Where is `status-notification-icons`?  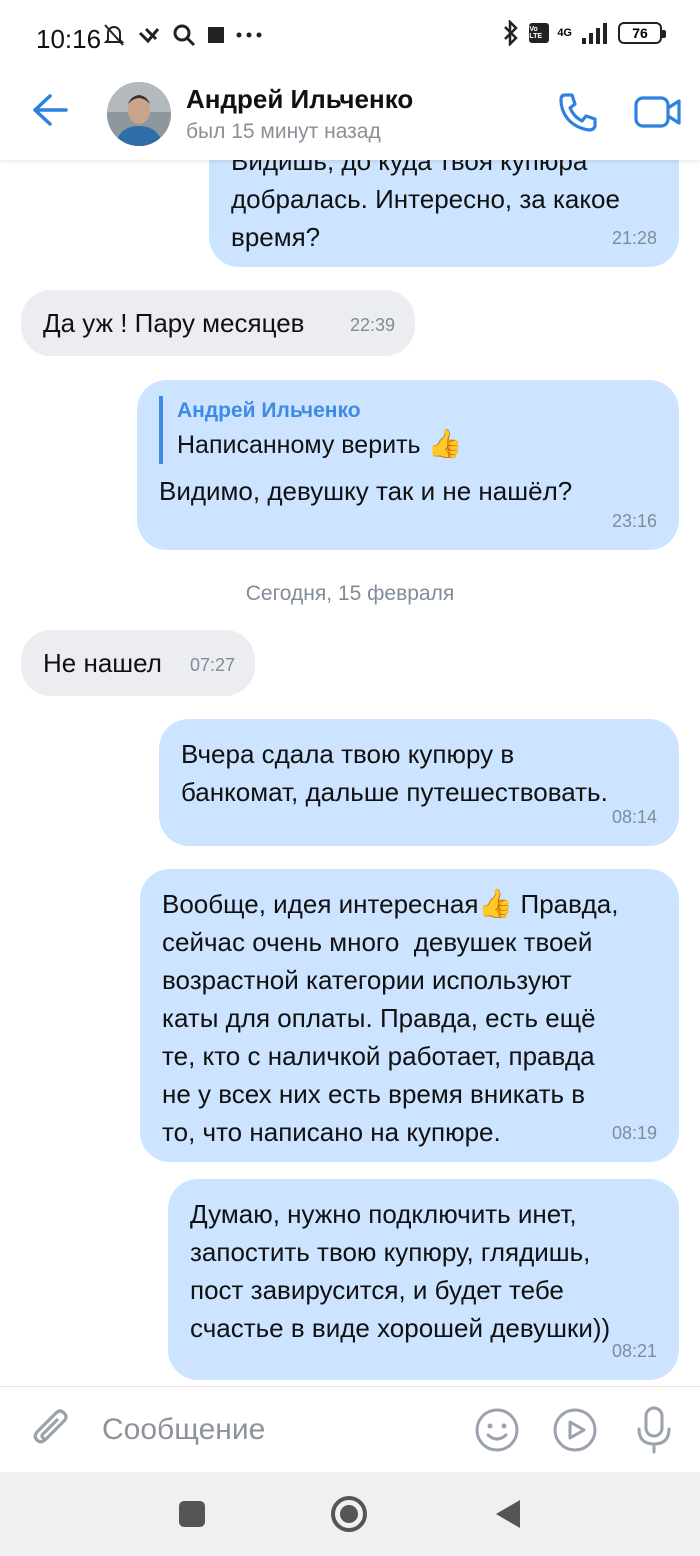
status-notification-icons is located at coordinates (182, 35).